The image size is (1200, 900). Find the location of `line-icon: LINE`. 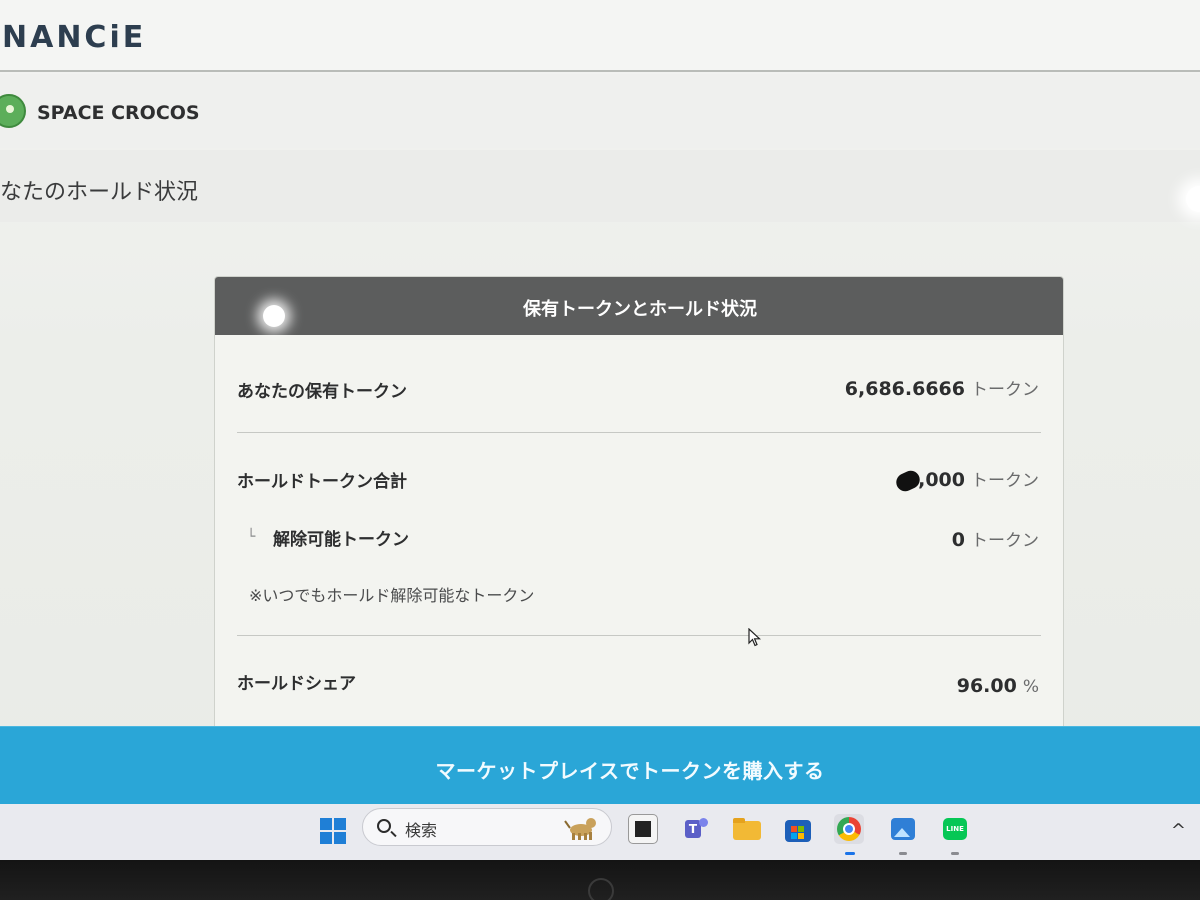

line-icon: LINE is located at coordinates (955, 829).